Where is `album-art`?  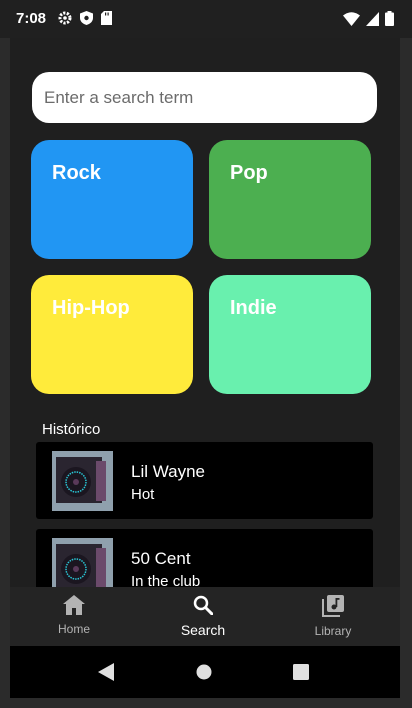 album-art is located at coordinates (82, 481).